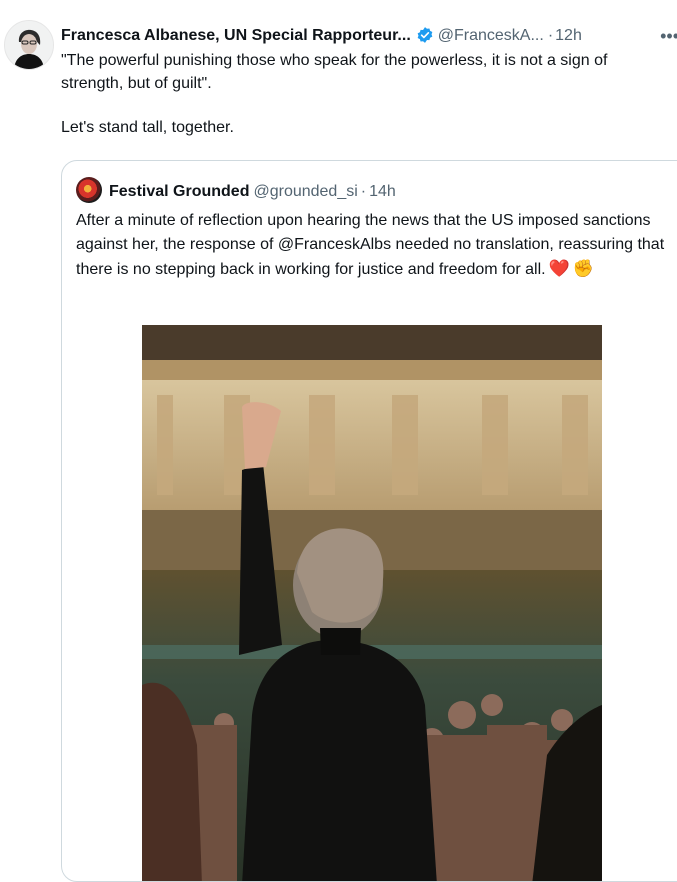  What do you see at coordinates (147, 127) in the screenshot?
I see `tweet-text-line: Let's stand tall, together.` at bounding box center [147, 127].